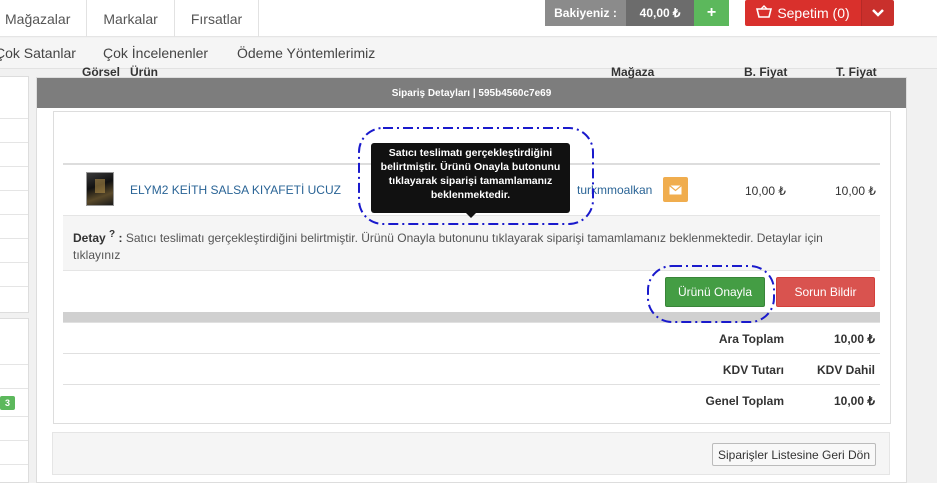 This screenshot has width=937, height=483. I want to click on message-store-button, so click(675, 189).